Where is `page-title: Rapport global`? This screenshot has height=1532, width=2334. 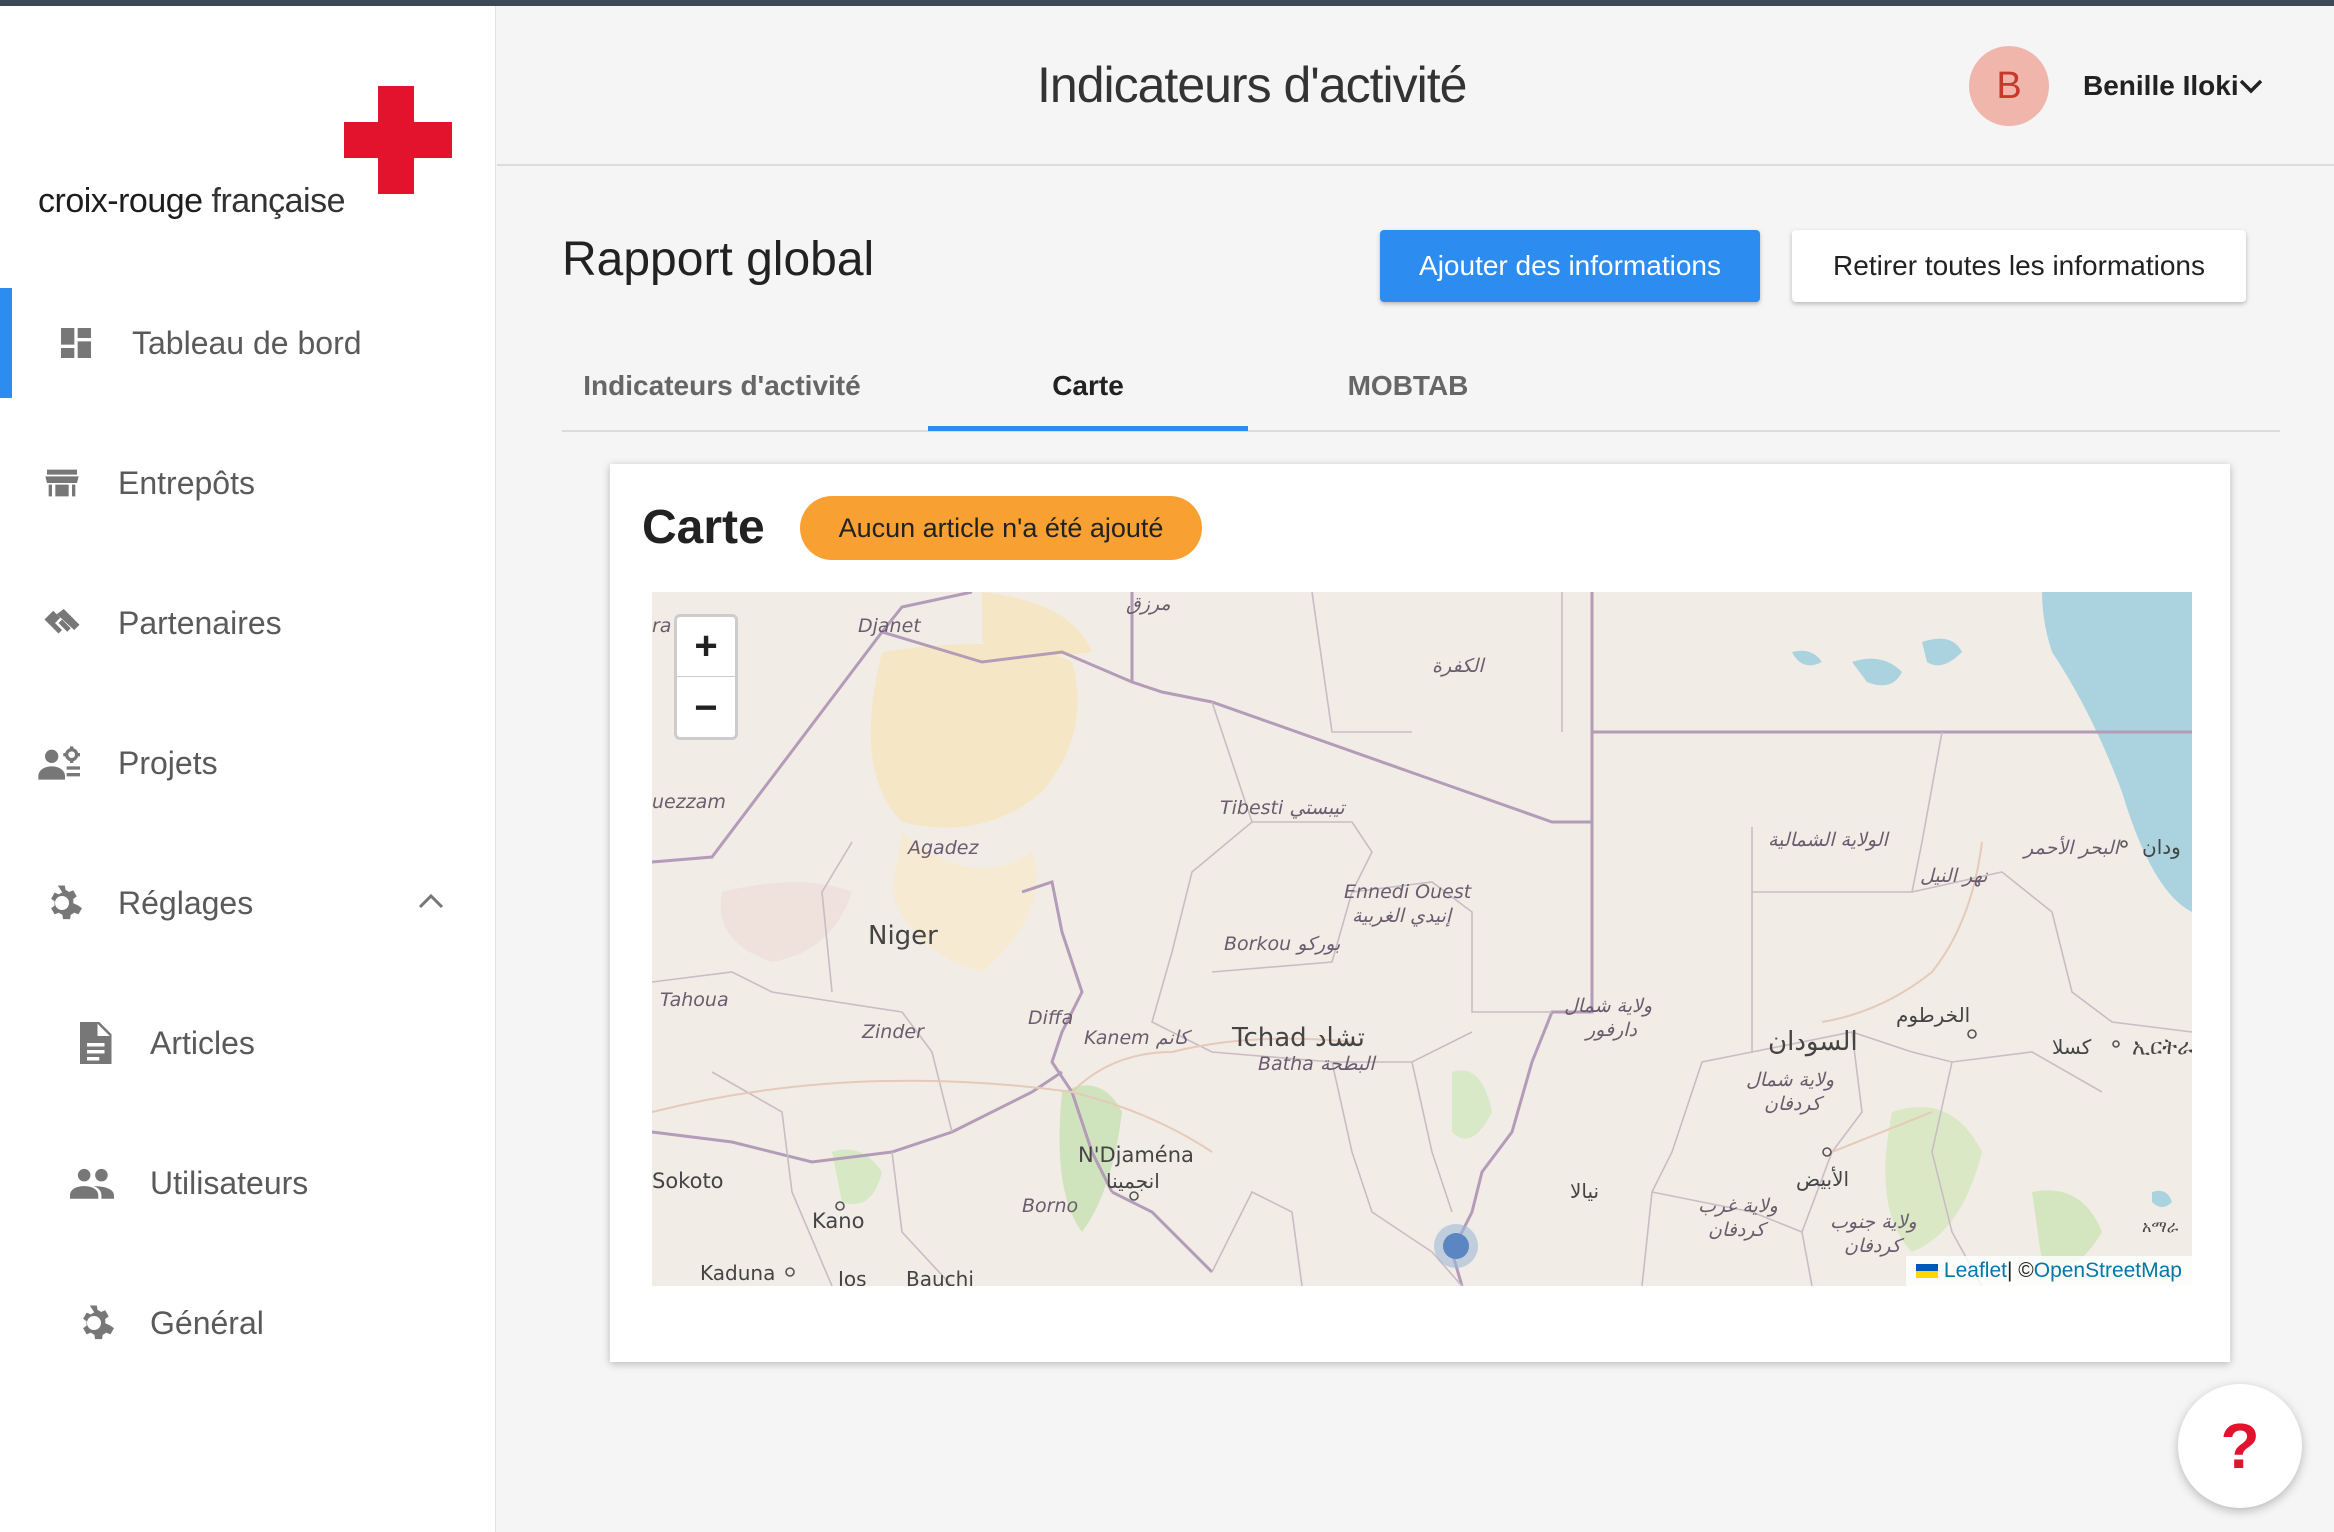 page-title: Rapport global is located at coordinates (718, 259).